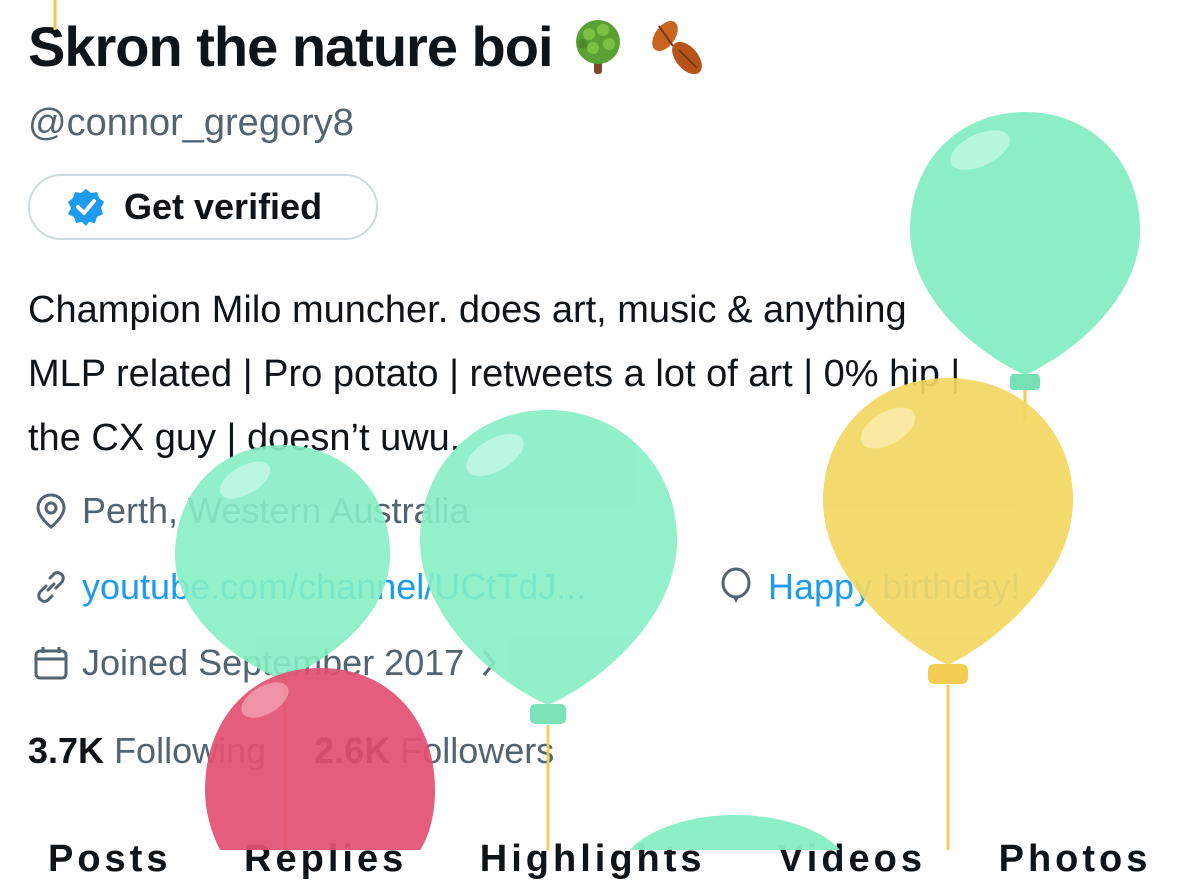  What do you see at coordinates (489, 663) in the screenshot?
I see `chevron-right-icon` at bounding box center [489, 663].